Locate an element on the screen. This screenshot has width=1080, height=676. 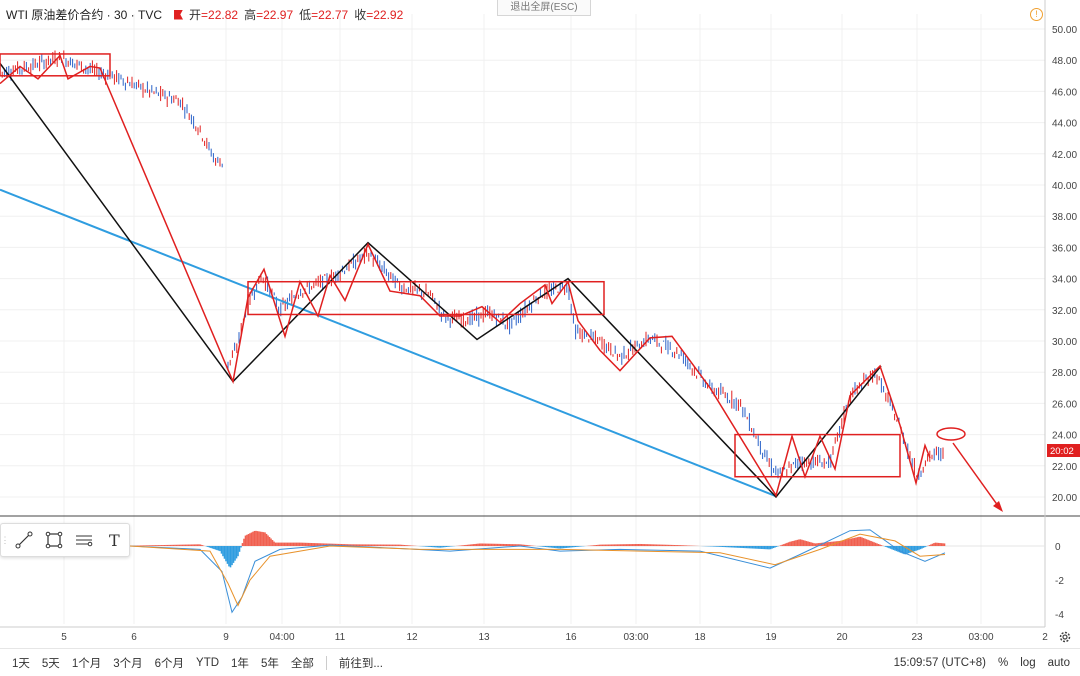
clock: 15:09:57 (UTC+8) is located at coordinates (940, 662).